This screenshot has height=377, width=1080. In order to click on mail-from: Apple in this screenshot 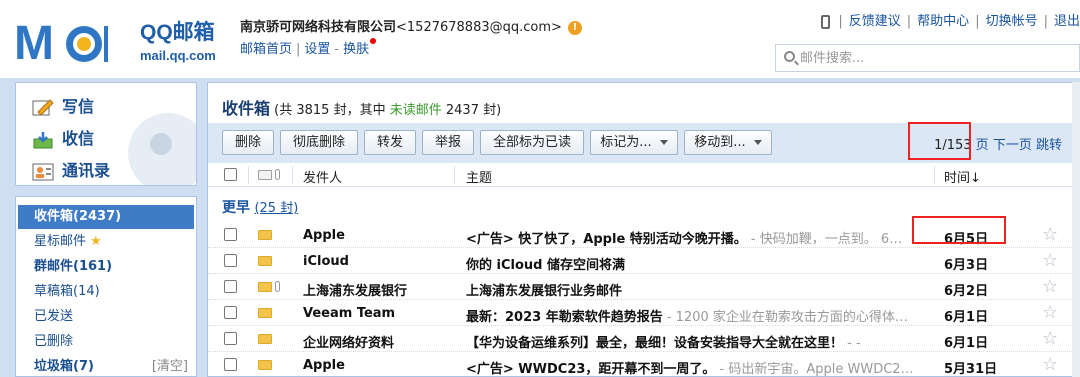, I will do `click(324, 235)`.